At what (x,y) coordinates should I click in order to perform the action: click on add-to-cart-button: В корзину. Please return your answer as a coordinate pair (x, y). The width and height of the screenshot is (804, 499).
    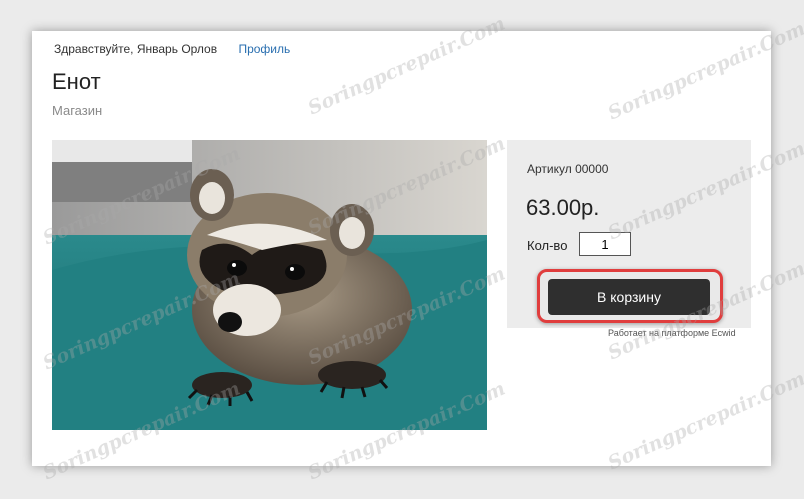
    Looking at the image, I should click on (629, 297).